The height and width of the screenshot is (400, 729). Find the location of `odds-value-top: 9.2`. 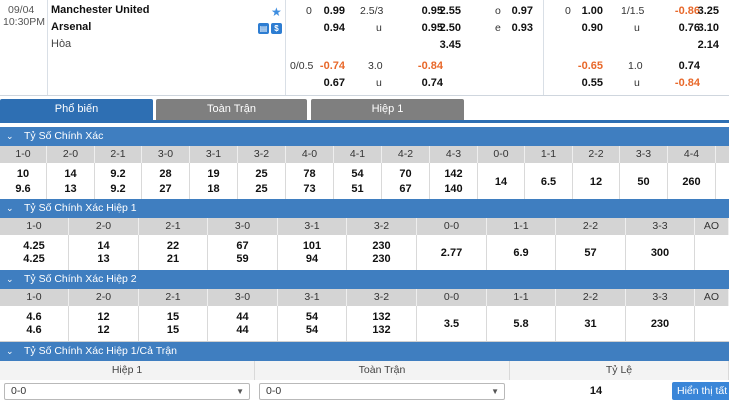

odds-value-top: 9.2 is located at coordinates (118, 174).